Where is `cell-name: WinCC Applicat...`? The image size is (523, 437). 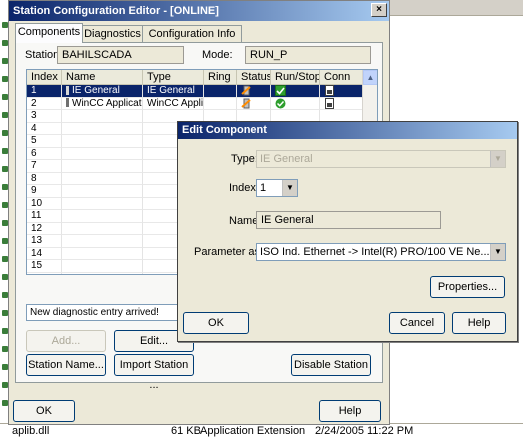
cell-name: WinCC Applicat... is located at coordinates (102, 103).